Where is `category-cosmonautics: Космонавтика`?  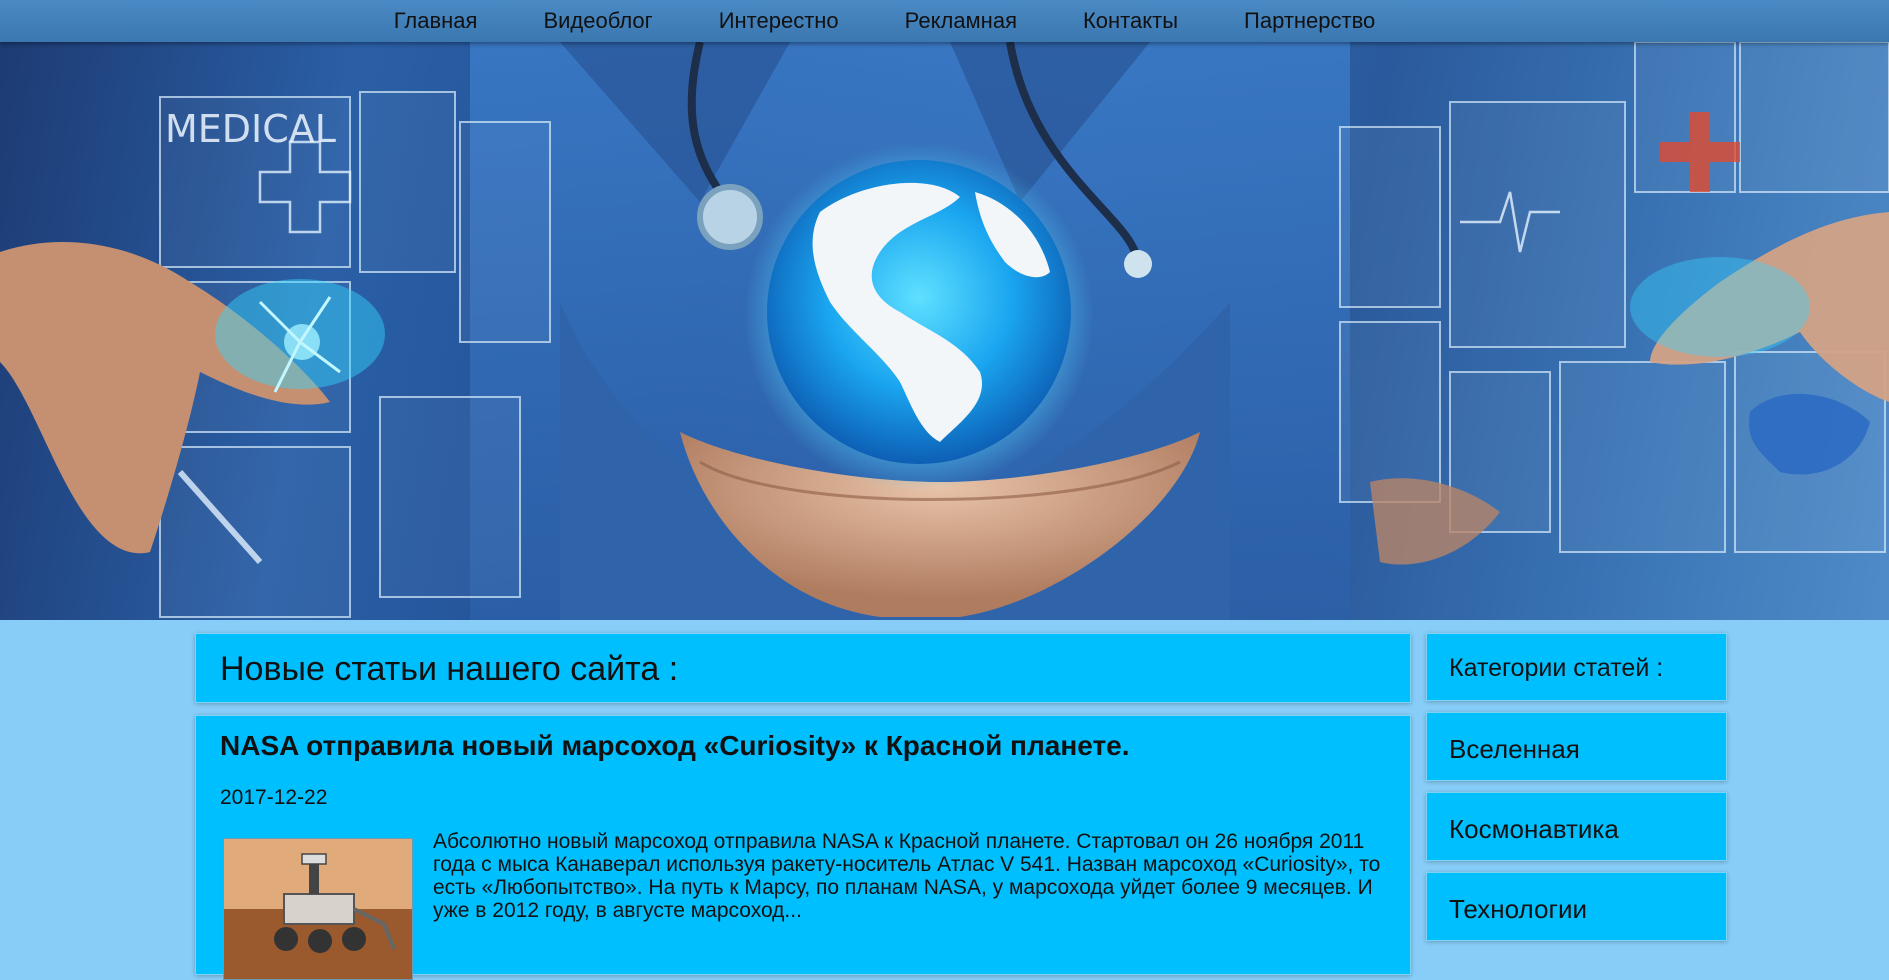 category-cosmonautics: Космонавтика is located at coordinates (1576, 826).